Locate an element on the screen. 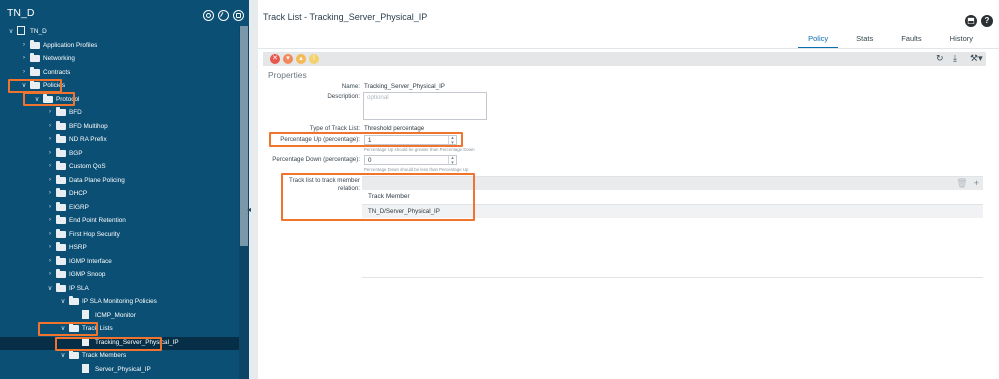 The width and height of the screenshot is (999, 379). tree-item-label: ICMP_Monitor is located at coordinates (115, 315).